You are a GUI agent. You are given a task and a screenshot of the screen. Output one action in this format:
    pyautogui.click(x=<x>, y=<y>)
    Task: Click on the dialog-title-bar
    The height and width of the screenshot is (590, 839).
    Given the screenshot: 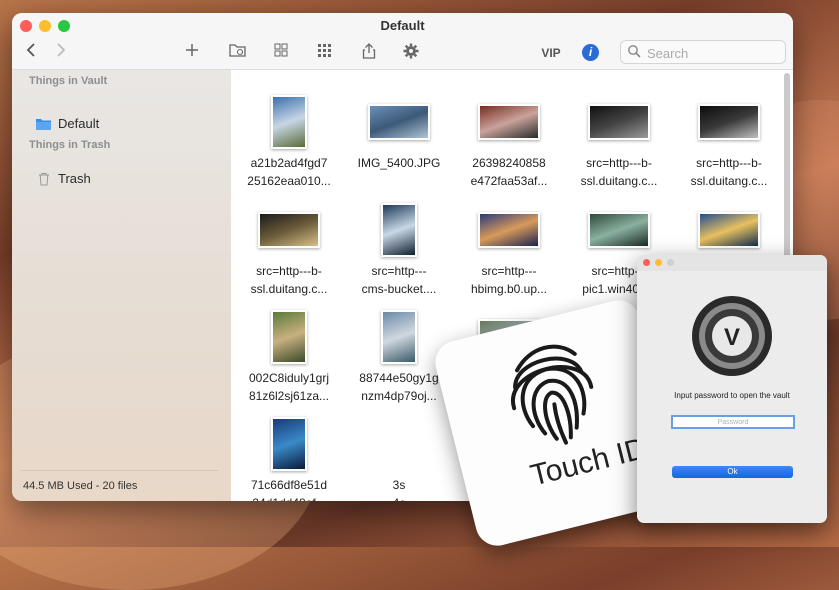 What is the action you would take?
    pyautogui.click(x=732, y=263)
    